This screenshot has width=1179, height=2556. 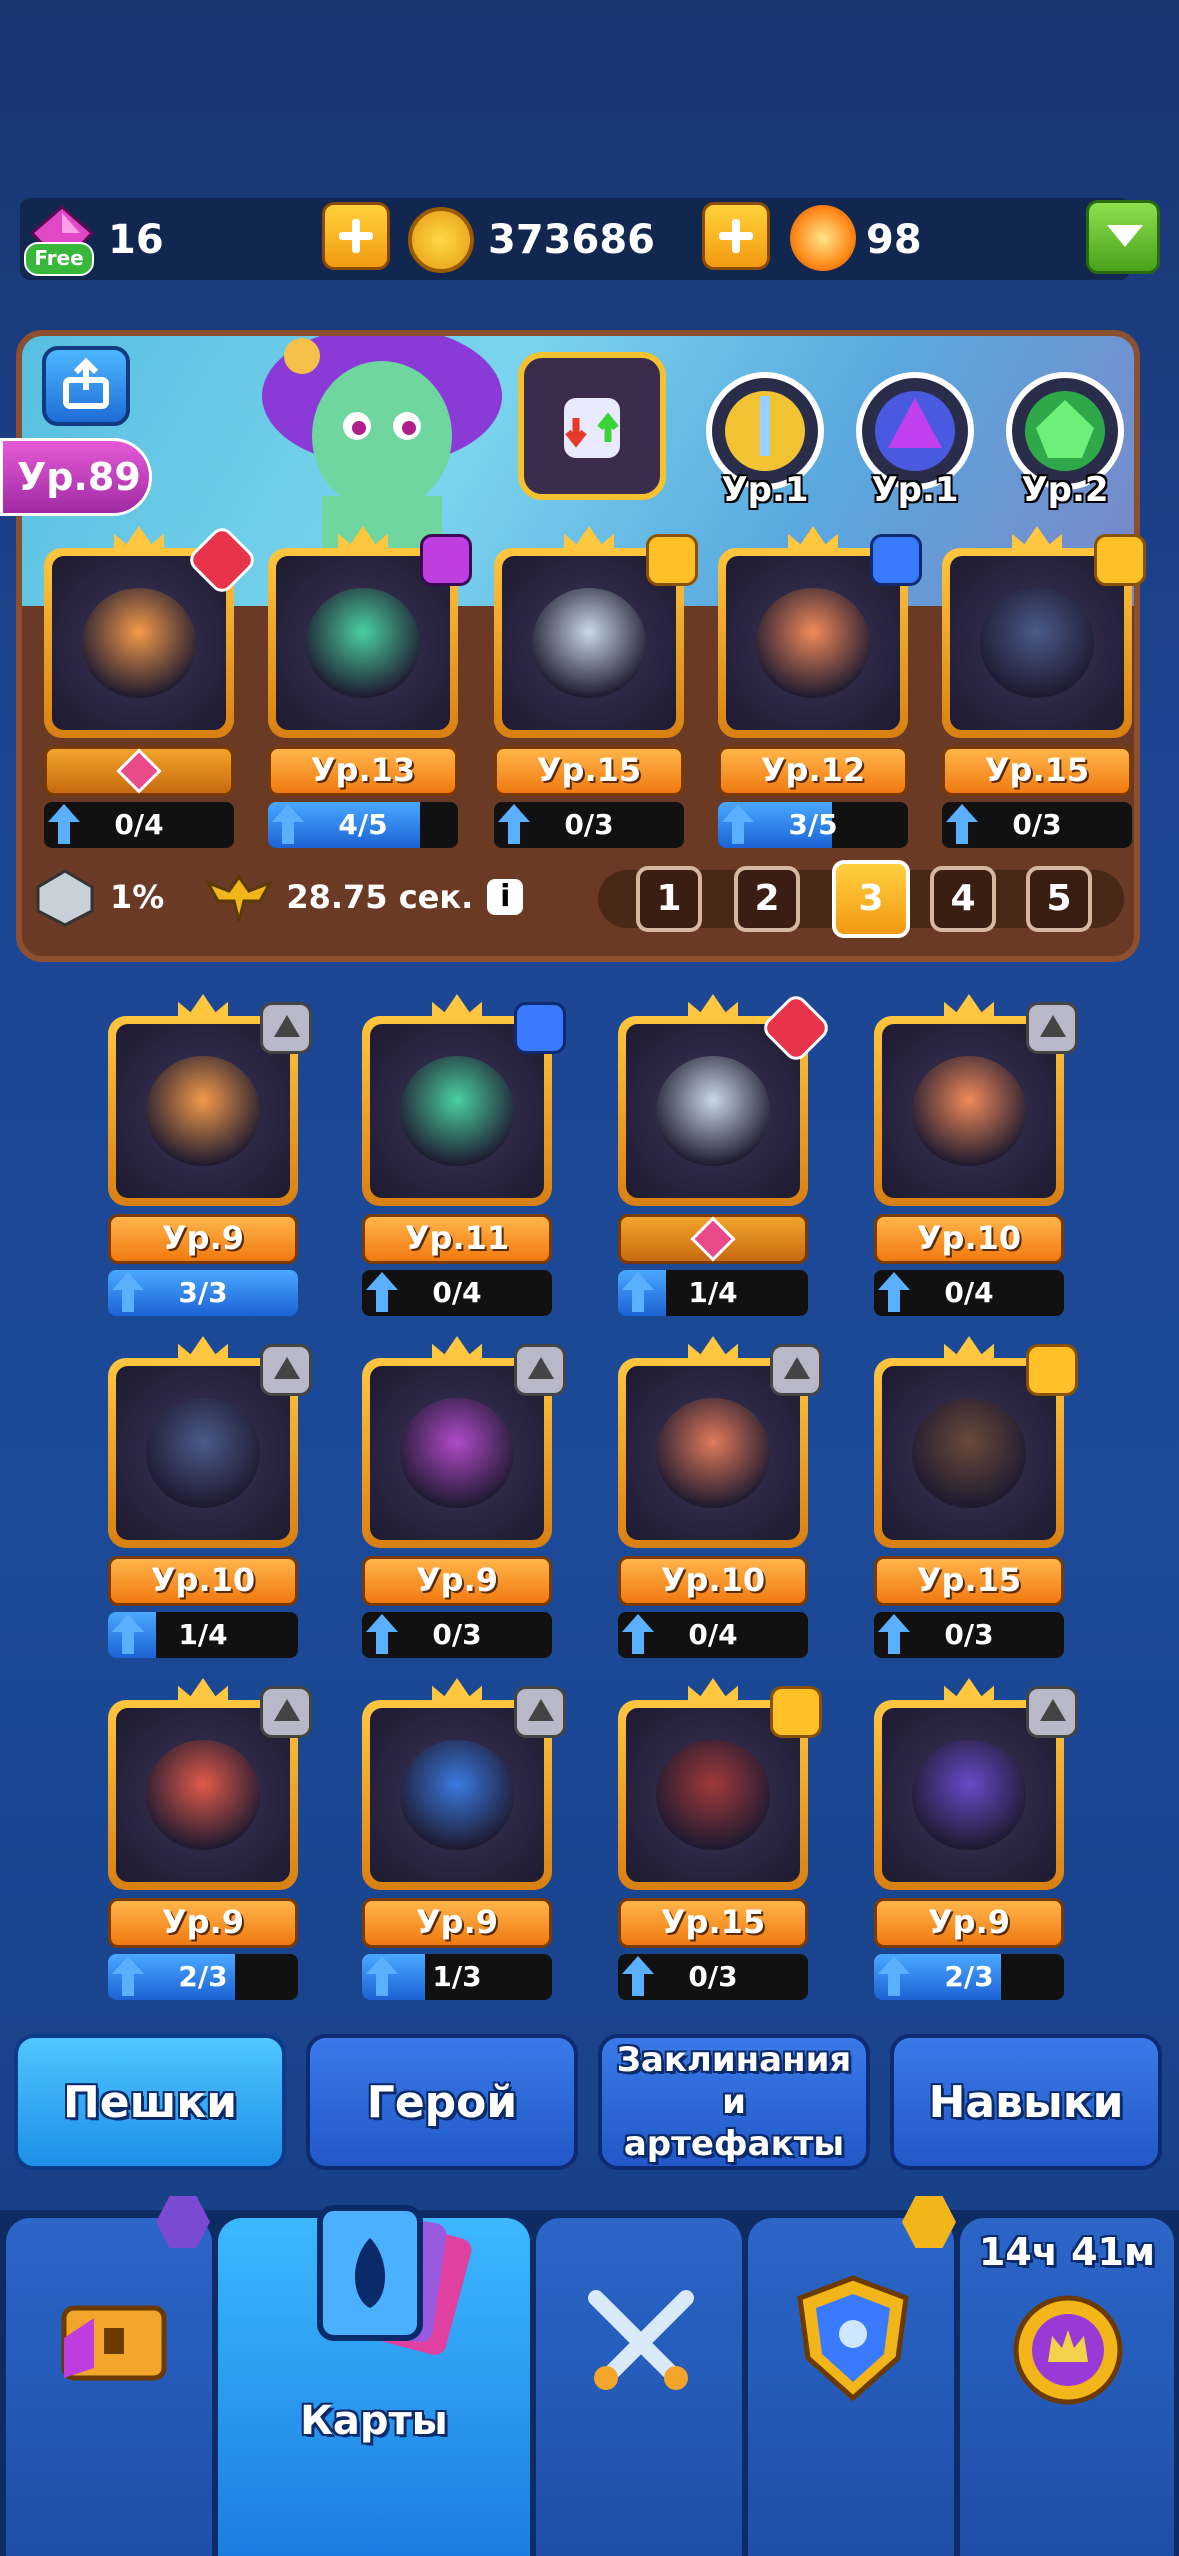 I want to click on page-button-5: 5, so click(x=1059, y=899).